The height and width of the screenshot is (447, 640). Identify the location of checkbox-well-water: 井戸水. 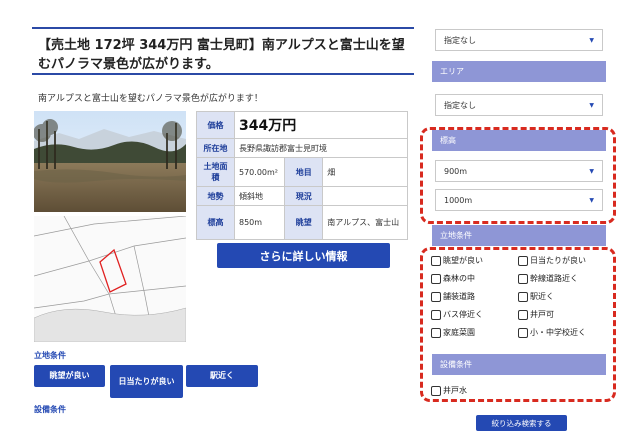
(449, 390).